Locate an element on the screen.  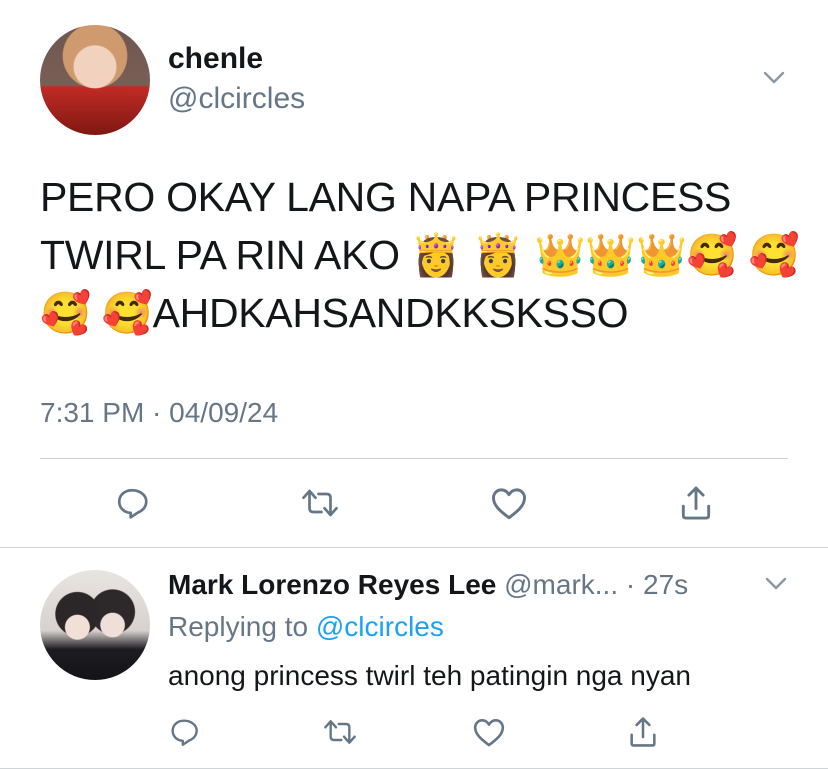
replying-to-label: Replying to is located at coordinates (238, 626).